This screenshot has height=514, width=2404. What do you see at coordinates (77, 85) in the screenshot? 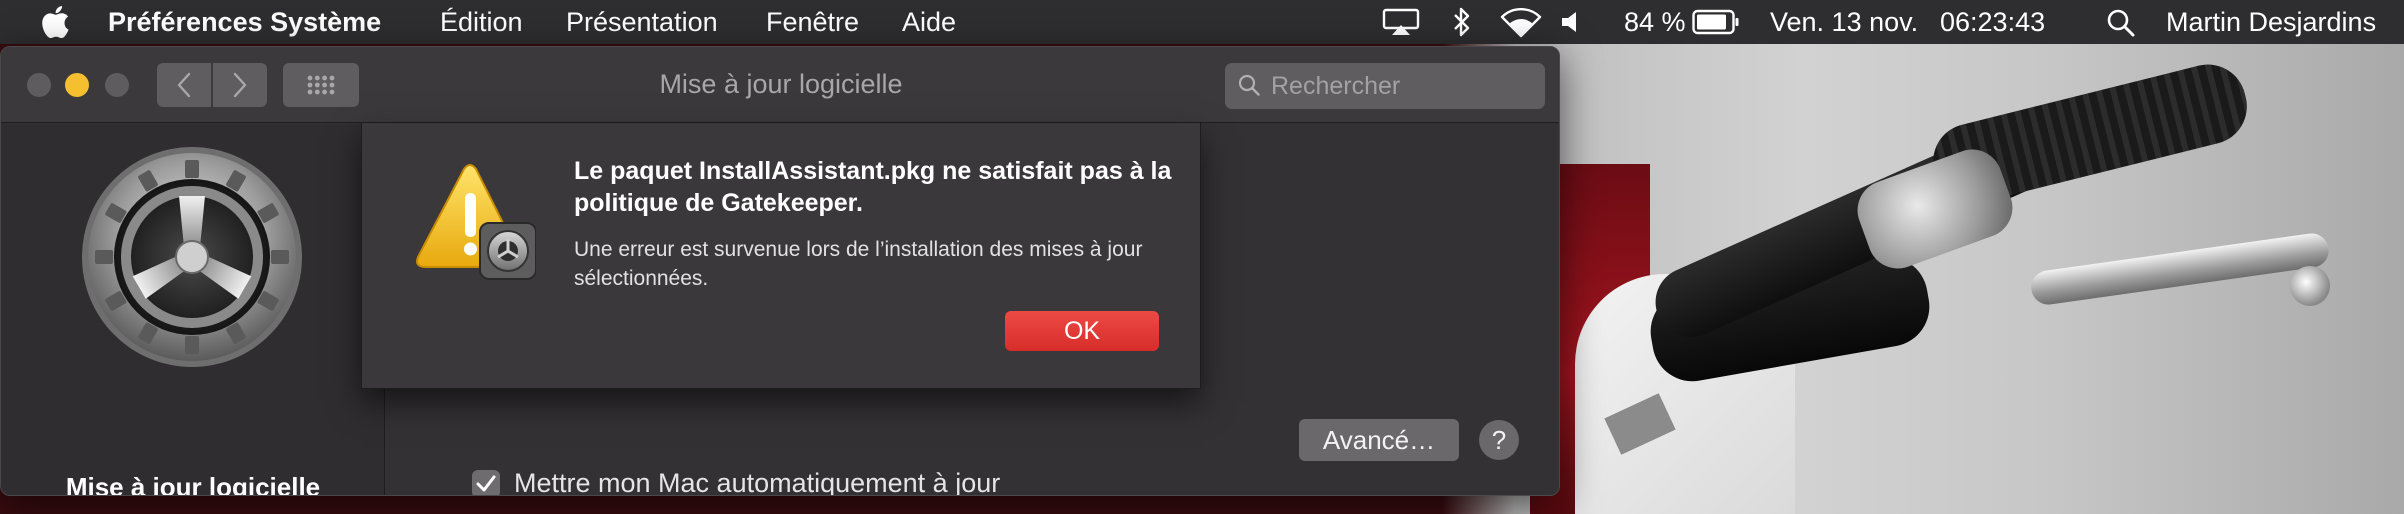
I see `minimize-window-button` at bounding box center [77, 85].